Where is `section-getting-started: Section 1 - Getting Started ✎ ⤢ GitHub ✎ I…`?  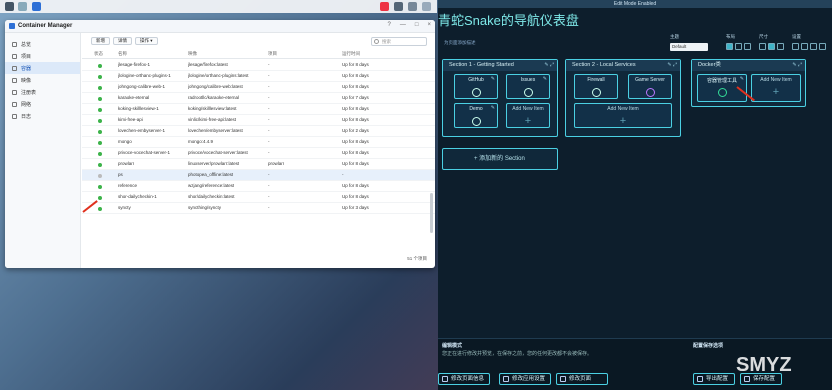 section-getting-started: Section 1 - Getting Started ✎ ⤢ GitHub ✎ I… is located at coordinates (500, 98).